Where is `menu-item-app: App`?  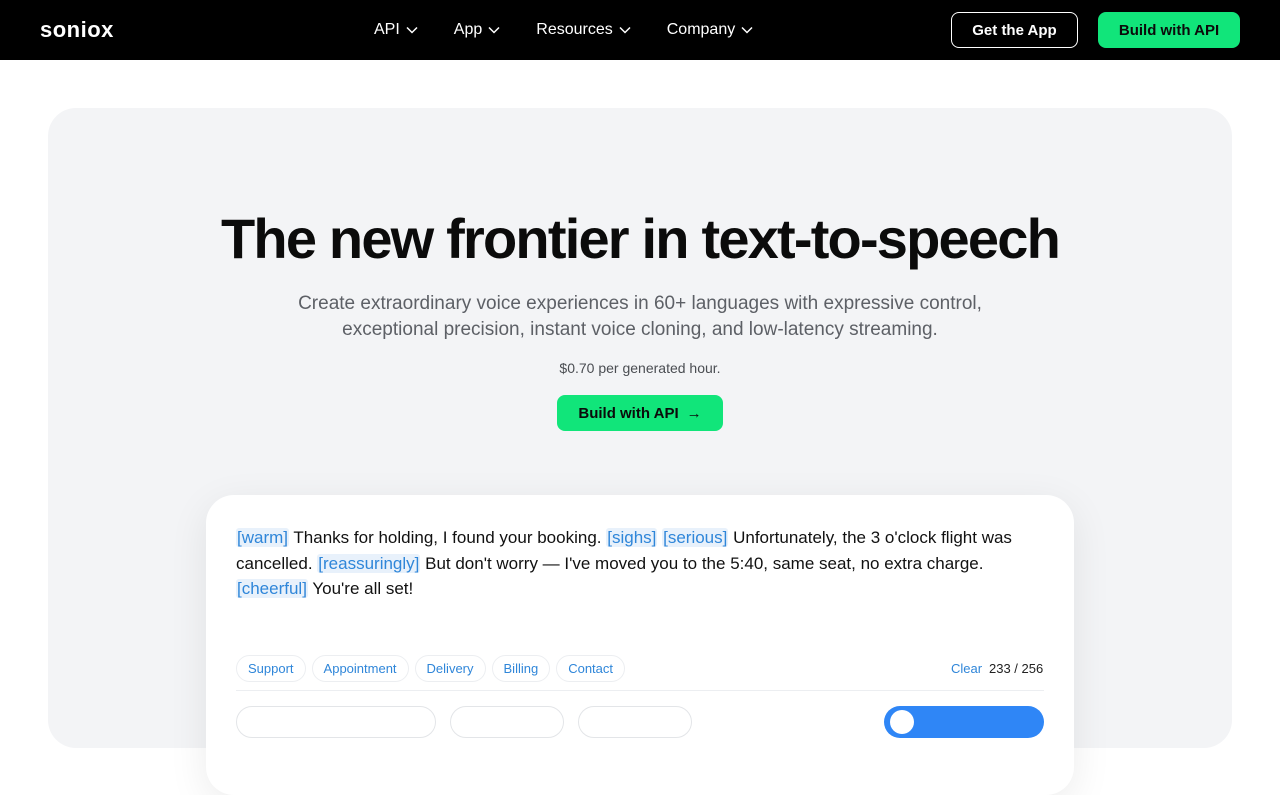
menu-item-app: App is located at coordinates (477, 30).